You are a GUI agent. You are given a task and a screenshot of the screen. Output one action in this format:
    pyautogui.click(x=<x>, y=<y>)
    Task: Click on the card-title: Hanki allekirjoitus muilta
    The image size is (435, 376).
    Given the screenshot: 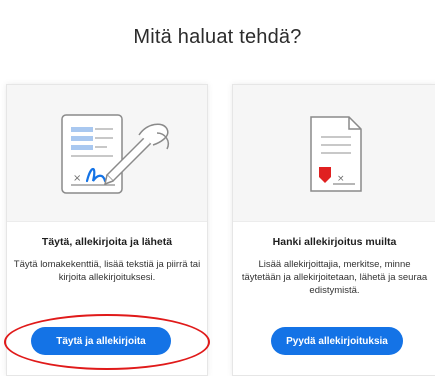 What is the action you would take?
    pyautogui.click(x=334, y=242)
    